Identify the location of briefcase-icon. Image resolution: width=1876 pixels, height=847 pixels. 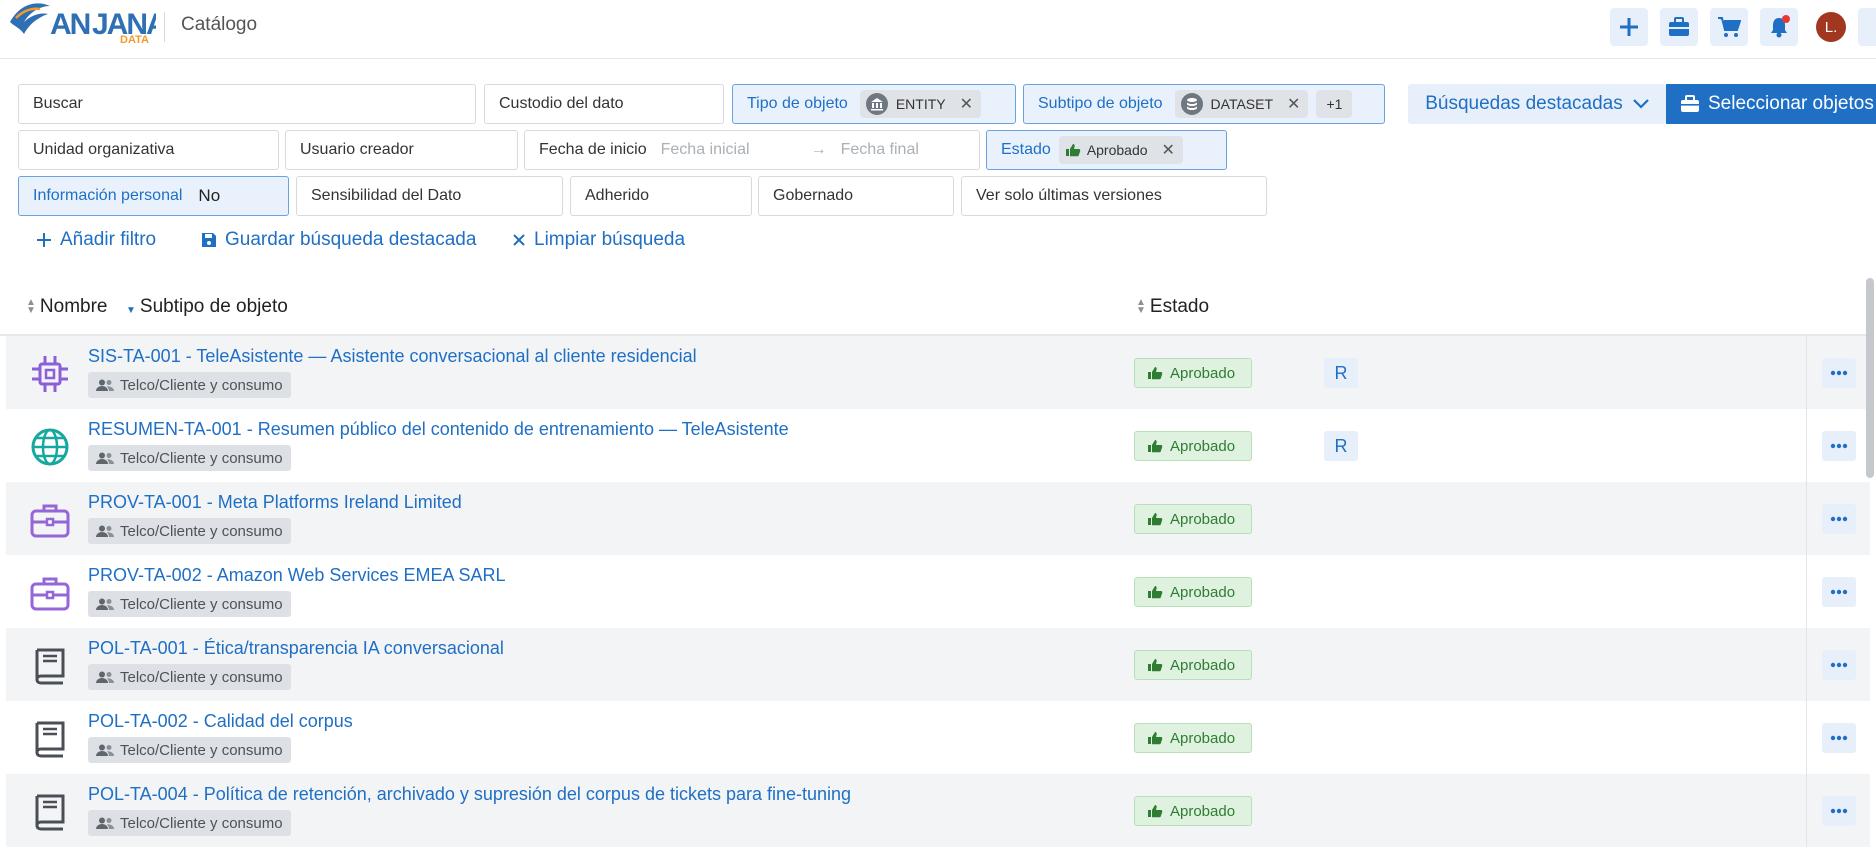
(1679, 26).